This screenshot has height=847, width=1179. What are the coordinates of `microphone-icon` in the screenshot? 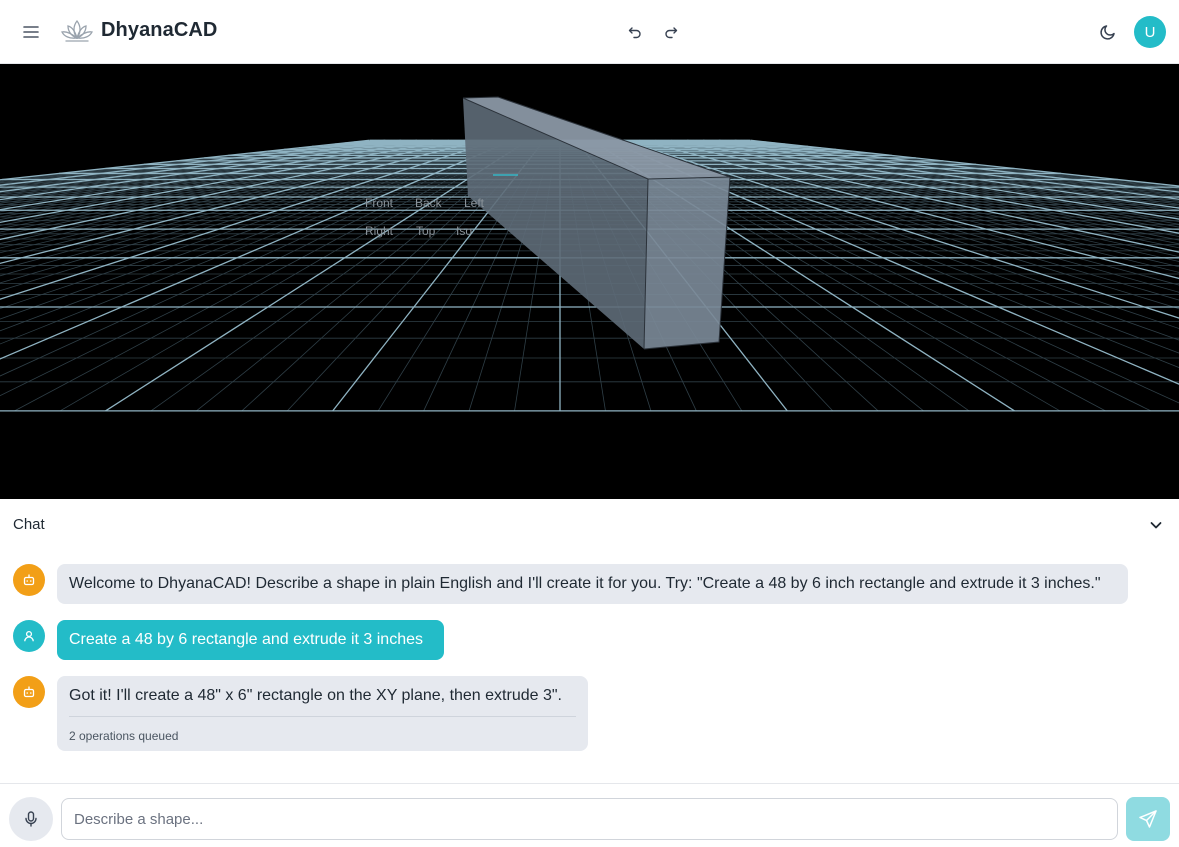 It's located at (31, 819).